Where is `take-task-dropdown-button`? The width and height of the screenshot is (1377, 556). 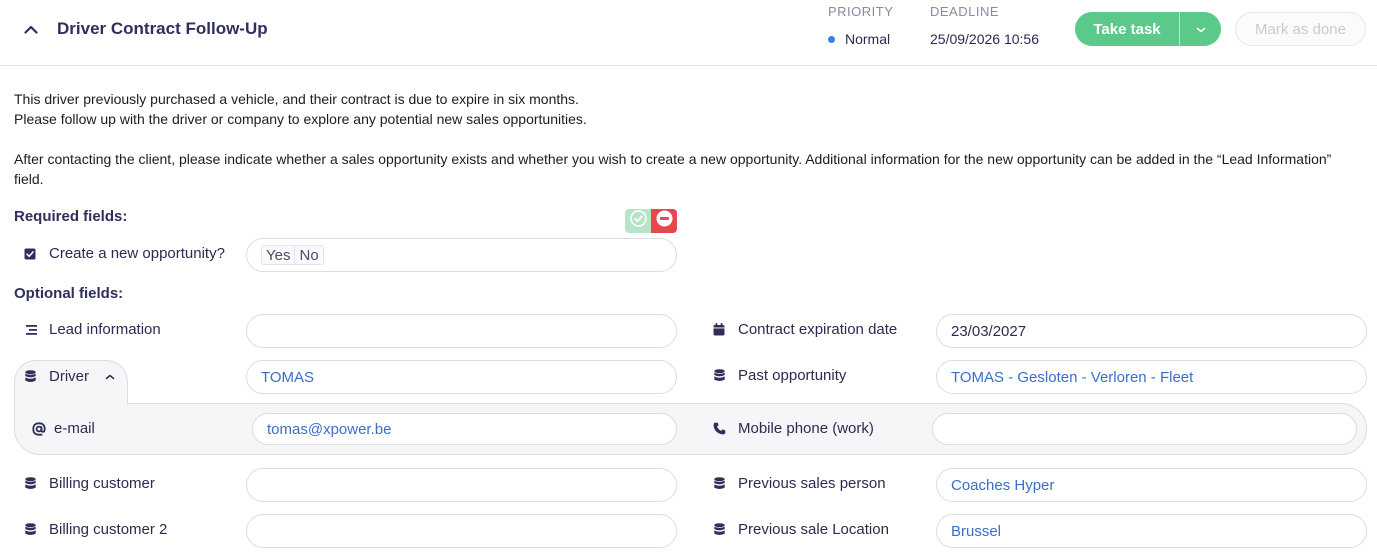 take-task-dropdown-button is located at coordinates (1200, 29).